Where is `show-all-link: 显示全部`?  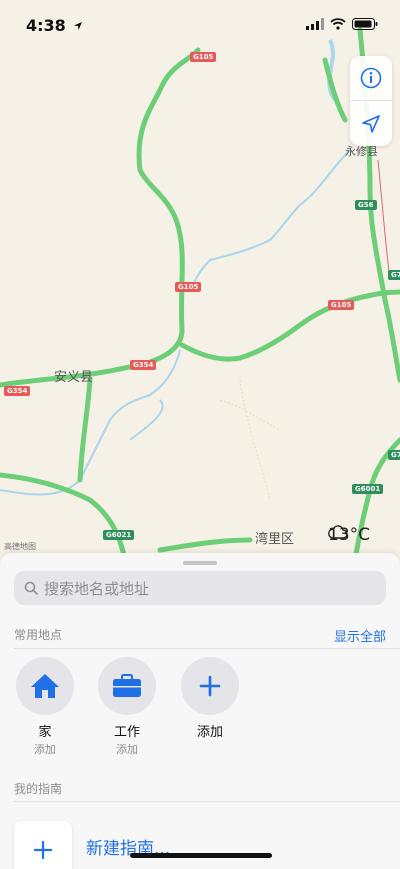 show-all-link: 显示全部 is located at coordinates (360, 635).